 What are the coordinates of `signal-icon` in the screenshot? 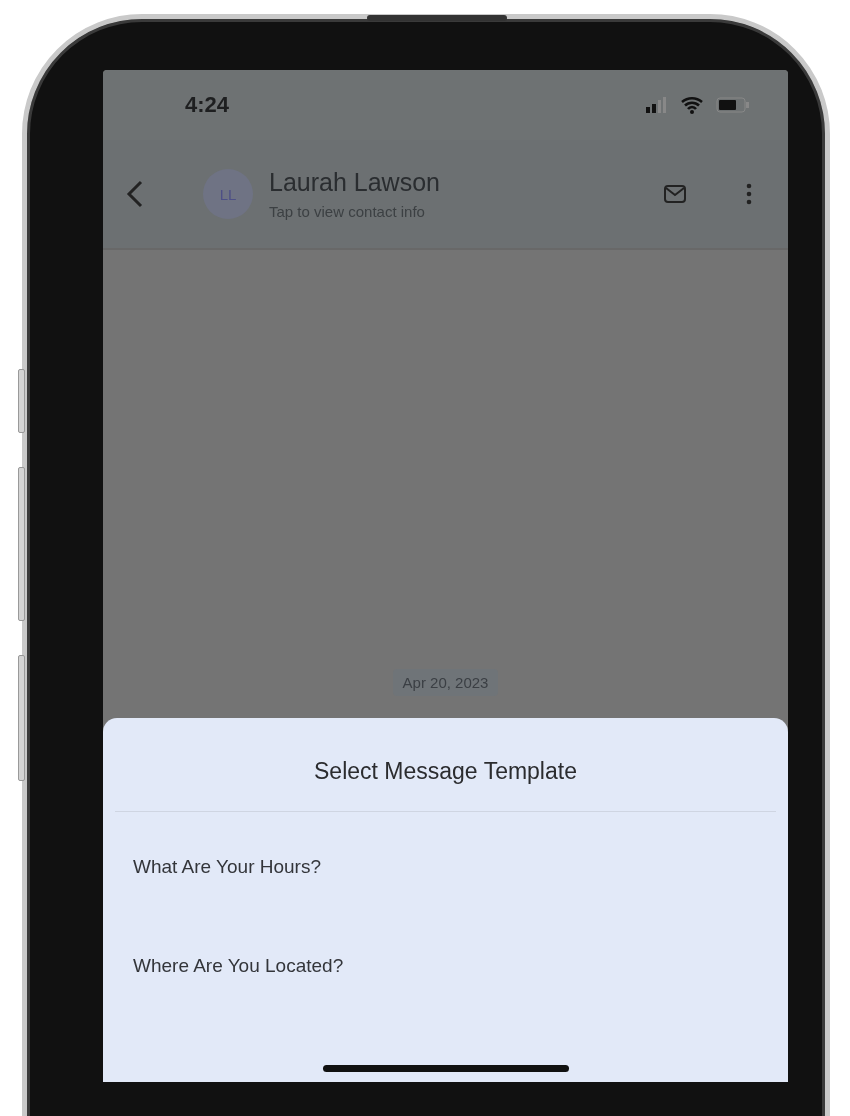 It's located at (657, 105).